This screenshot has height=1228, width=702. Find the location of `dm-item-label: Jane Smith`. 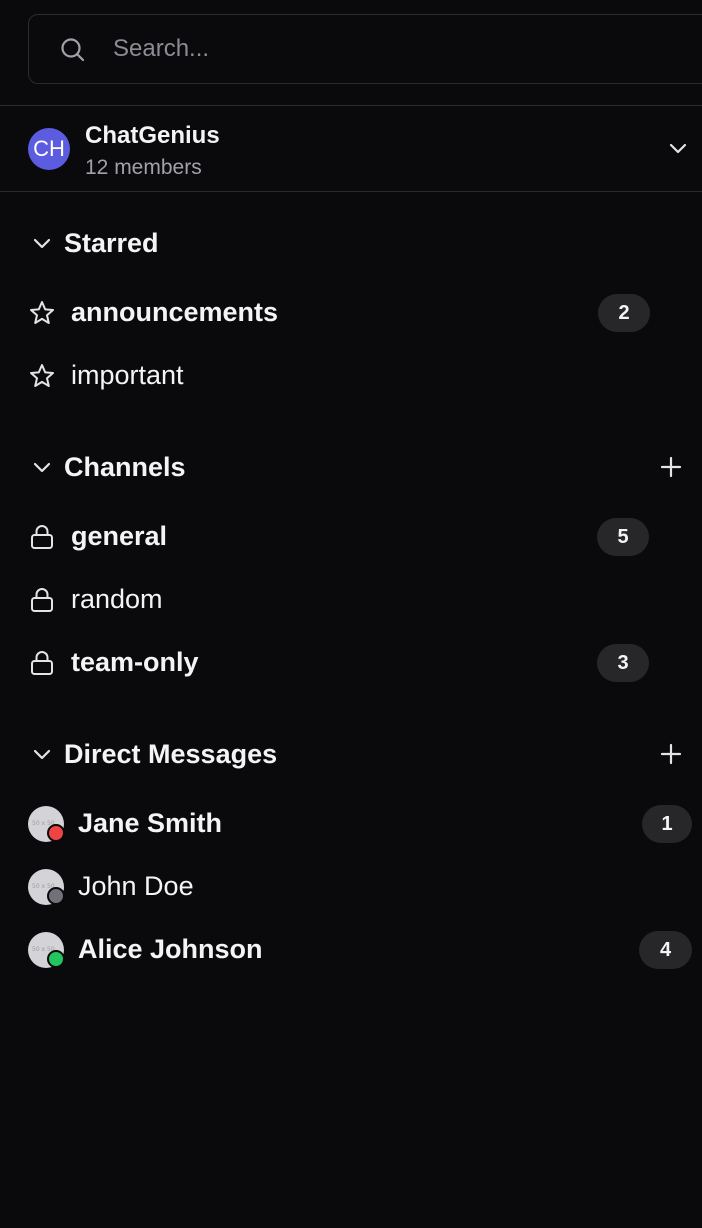

dm-item-label: Jane Smith is located at coordinates (150, 823).